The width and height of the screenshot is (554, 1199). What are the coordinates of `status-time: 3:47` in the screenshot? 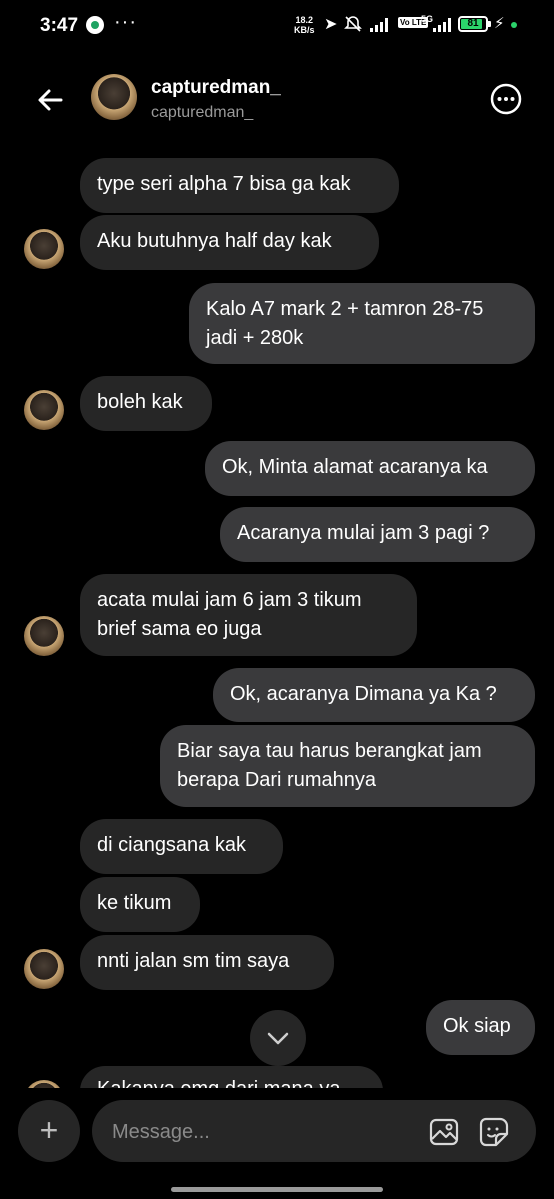 It's located at (59, 25).